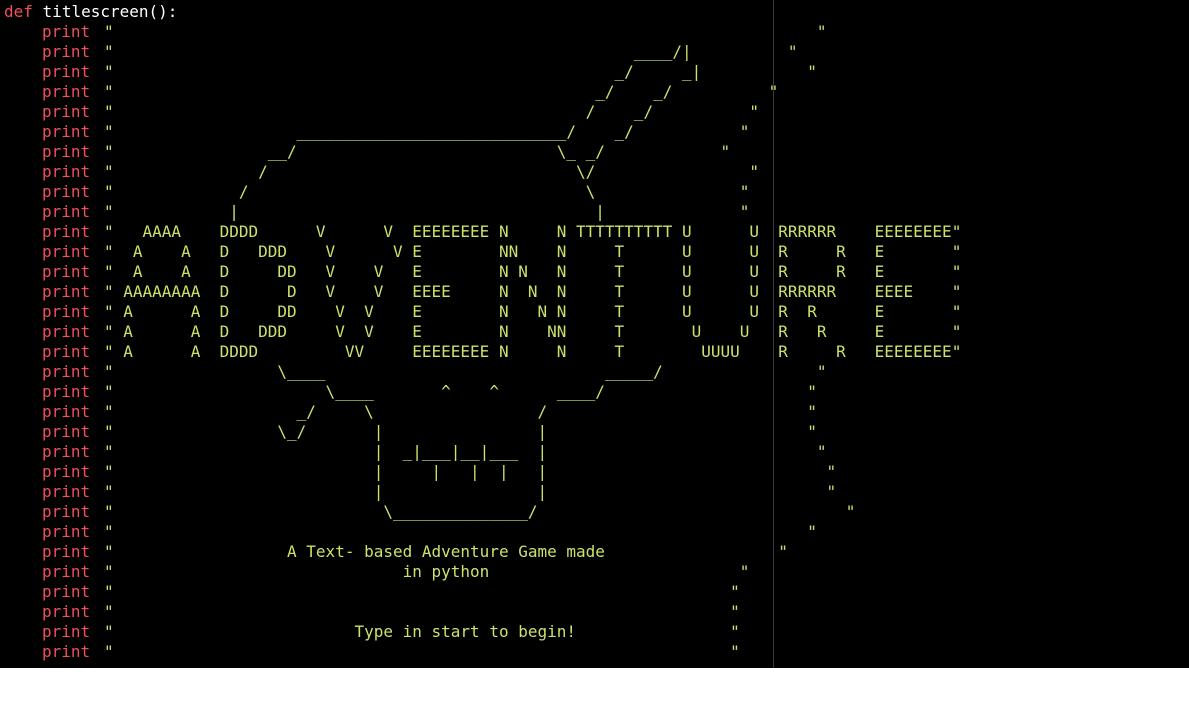  Describe the element at coordinates (427, 131) in the screenshot. I see `string-literal: " ____________________________/ _/ "` at that location.